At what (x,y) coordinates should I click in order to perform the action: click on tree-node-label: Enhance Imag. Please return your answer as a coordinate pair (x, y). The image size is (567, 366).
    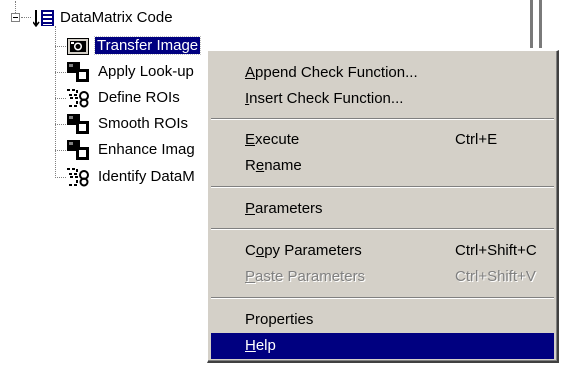
    Looking at the image, I should click on (146, 149).